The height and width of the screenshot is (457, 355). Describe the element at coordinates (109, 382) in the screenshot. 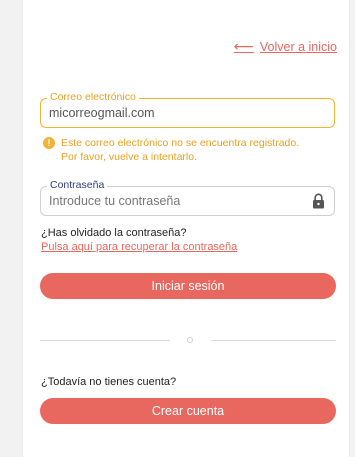

I see `no-account-question: ¿Todavía no tienes cuenta?` at that location.